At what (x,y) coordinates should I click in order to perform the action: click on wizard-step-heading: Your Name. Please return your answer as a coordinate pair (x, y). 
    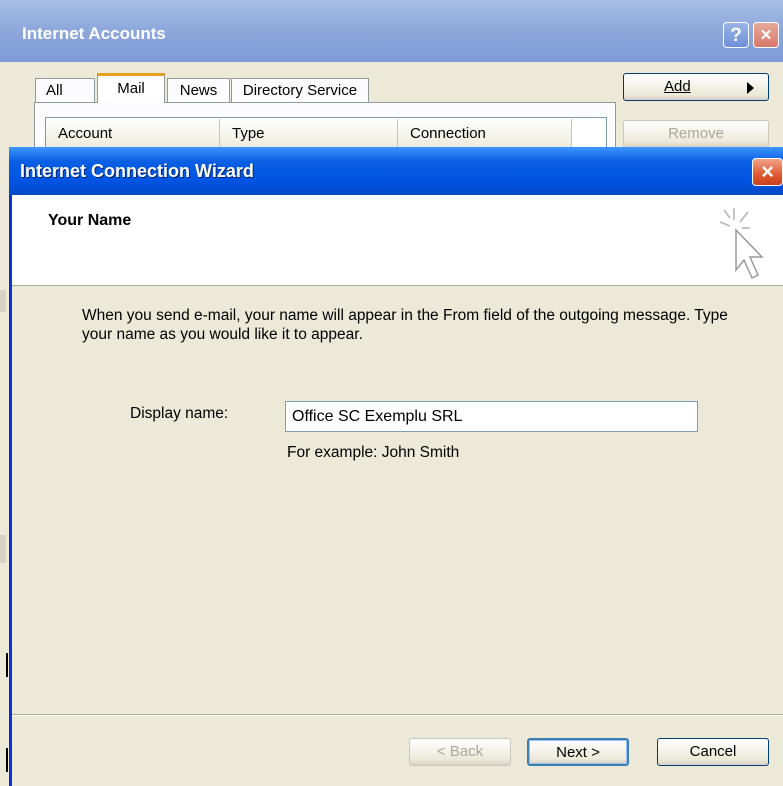
    Looking at the image, I should click on (90, 220).